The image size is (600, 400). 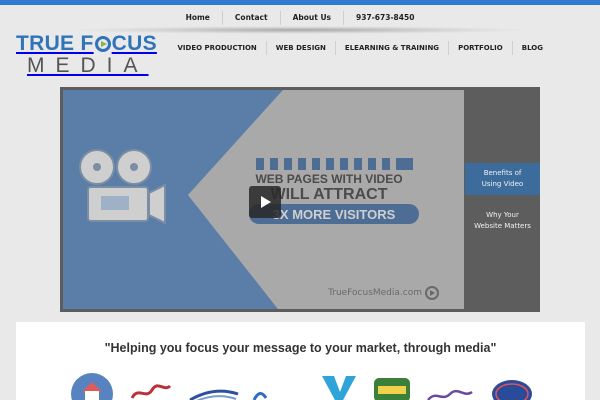 I want to click on nav-web-design: WEB DESIGN, so click(x=300, y=48).